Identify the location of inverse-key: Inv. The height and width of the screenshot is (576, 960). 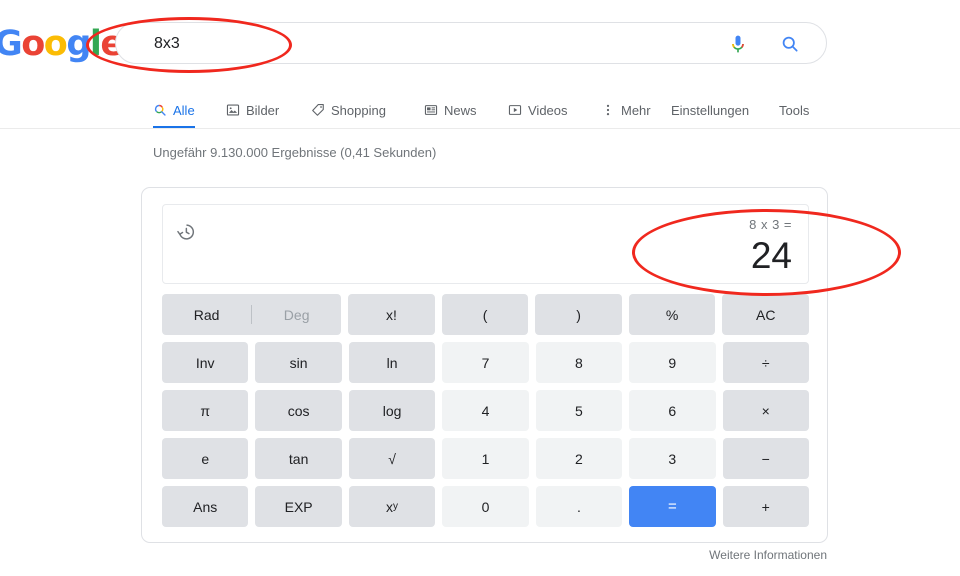
(205, 362).